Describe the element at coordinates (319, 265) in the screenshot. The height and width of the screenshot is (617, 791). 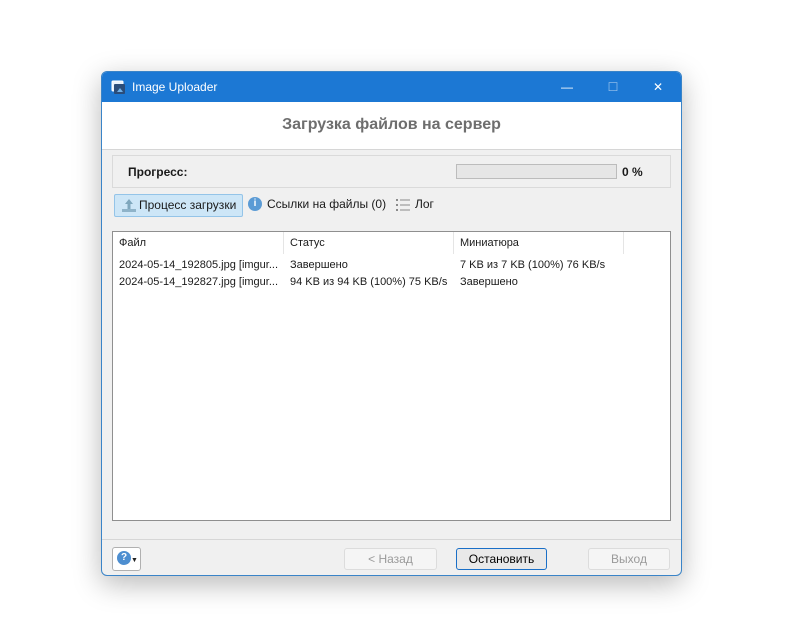
I see `row-status: Завершено` at that location.